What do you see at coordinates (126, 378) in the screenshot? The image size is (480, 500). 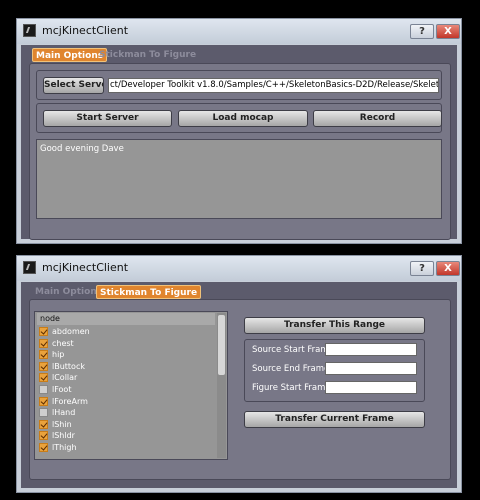 I see `list-item: lCollar` at bounding box center [126, 378].